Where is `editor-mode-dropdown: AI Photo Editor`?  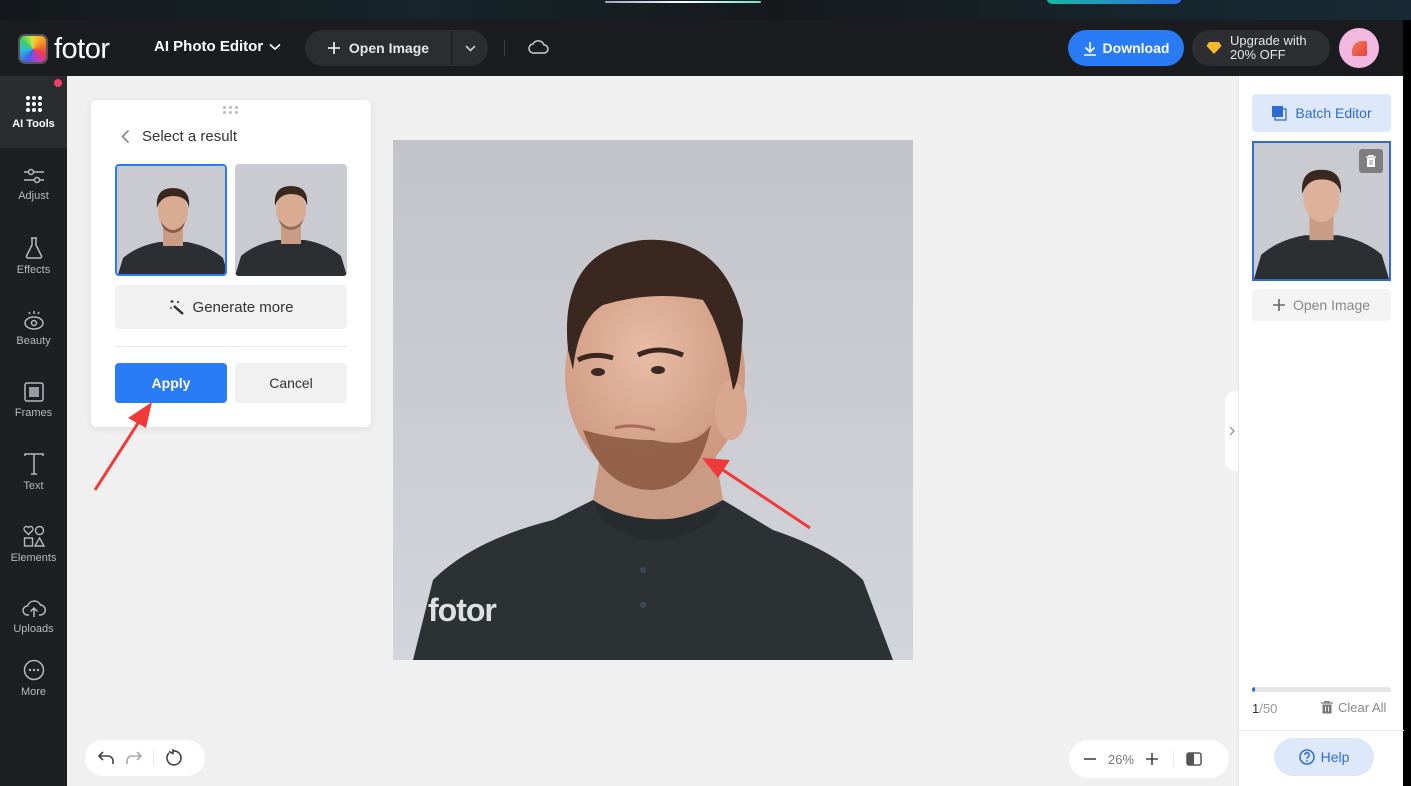 editor-mode-dropdown: AI Photo Editor is located at coordinates (217, 46).